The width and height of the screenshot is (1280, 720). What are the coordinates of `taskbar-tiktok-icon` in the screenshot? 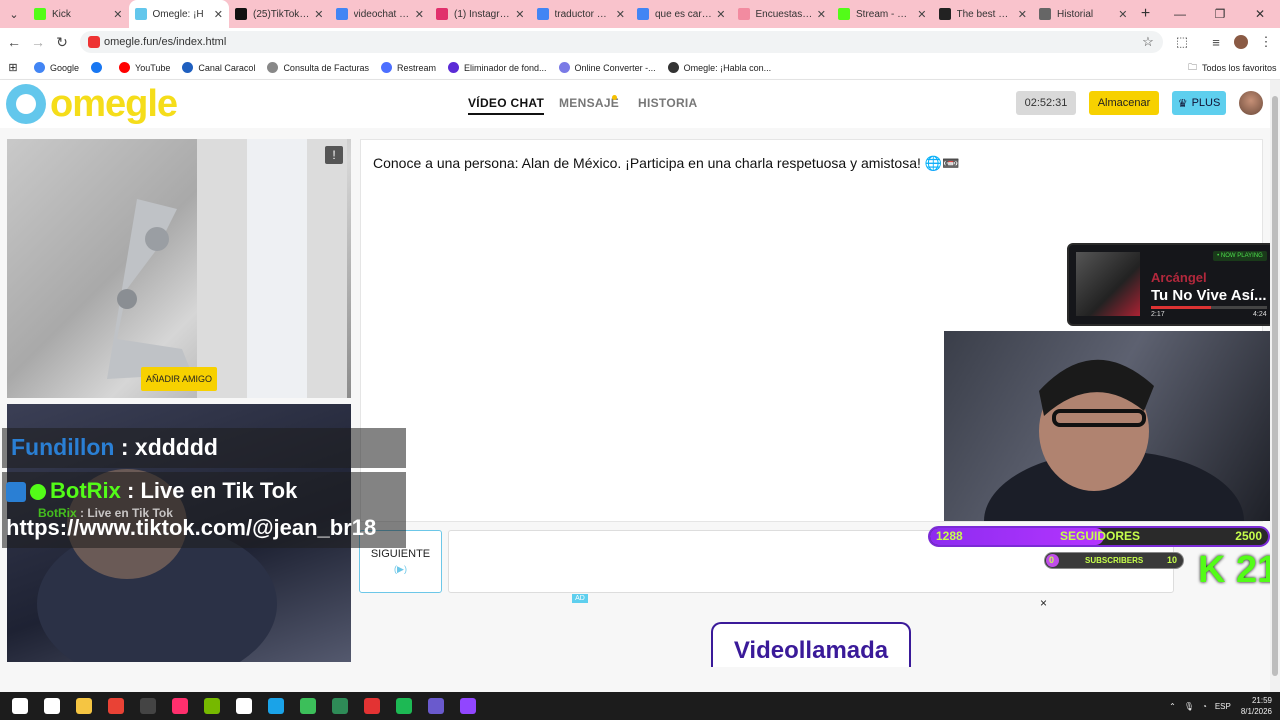 It's located at (180, 706).